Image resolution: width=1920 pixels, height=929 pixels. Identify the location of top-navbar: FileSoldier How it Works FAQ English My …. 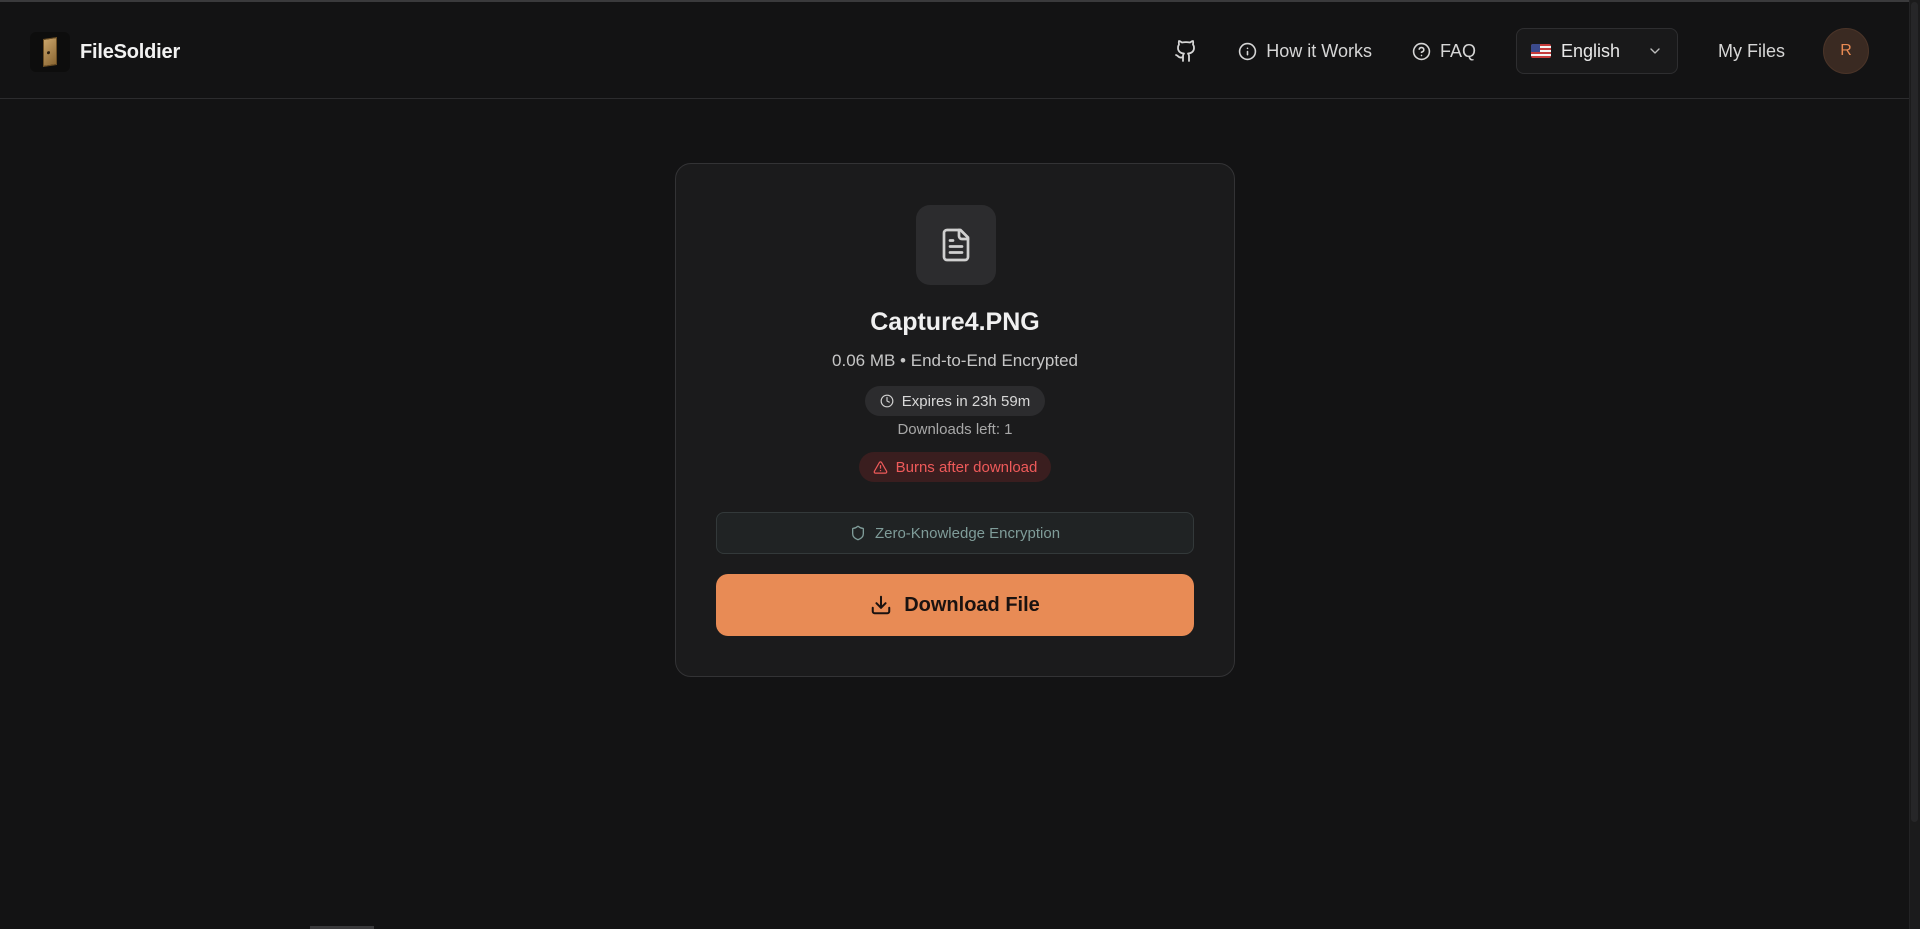
(954, 50).